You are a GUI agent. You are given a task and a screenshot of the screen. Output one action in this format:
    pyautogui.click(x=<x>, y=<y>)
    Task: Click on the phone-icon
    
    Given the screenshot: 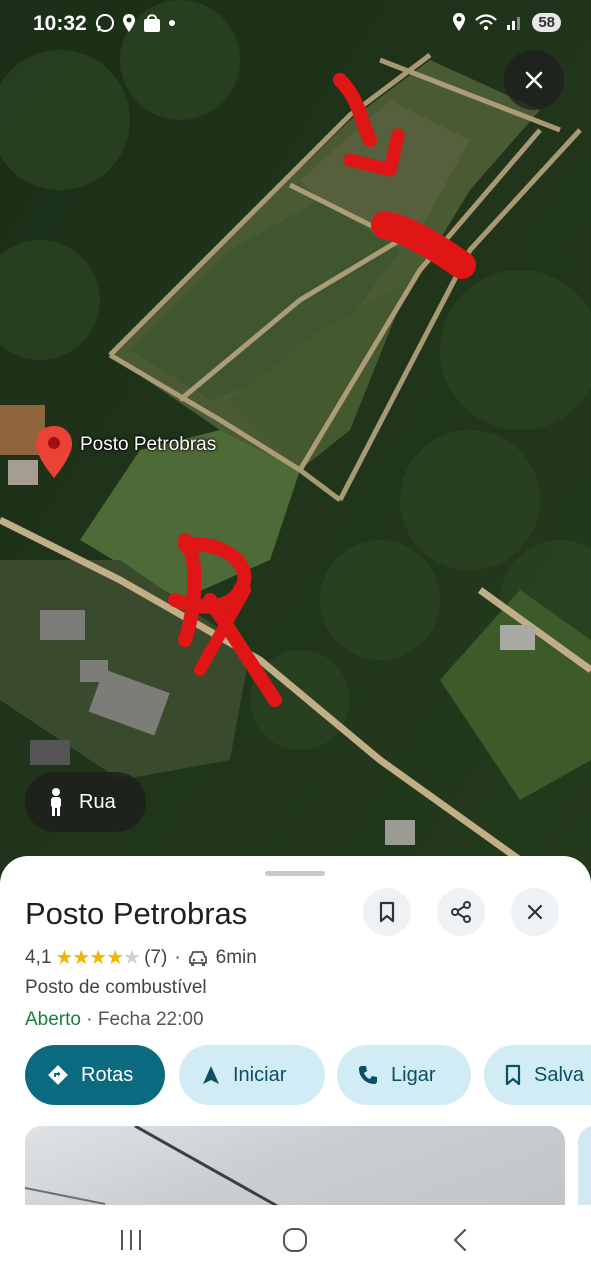 What is the action you would take?
    pyautogui.click(x=368, y=1075)
    